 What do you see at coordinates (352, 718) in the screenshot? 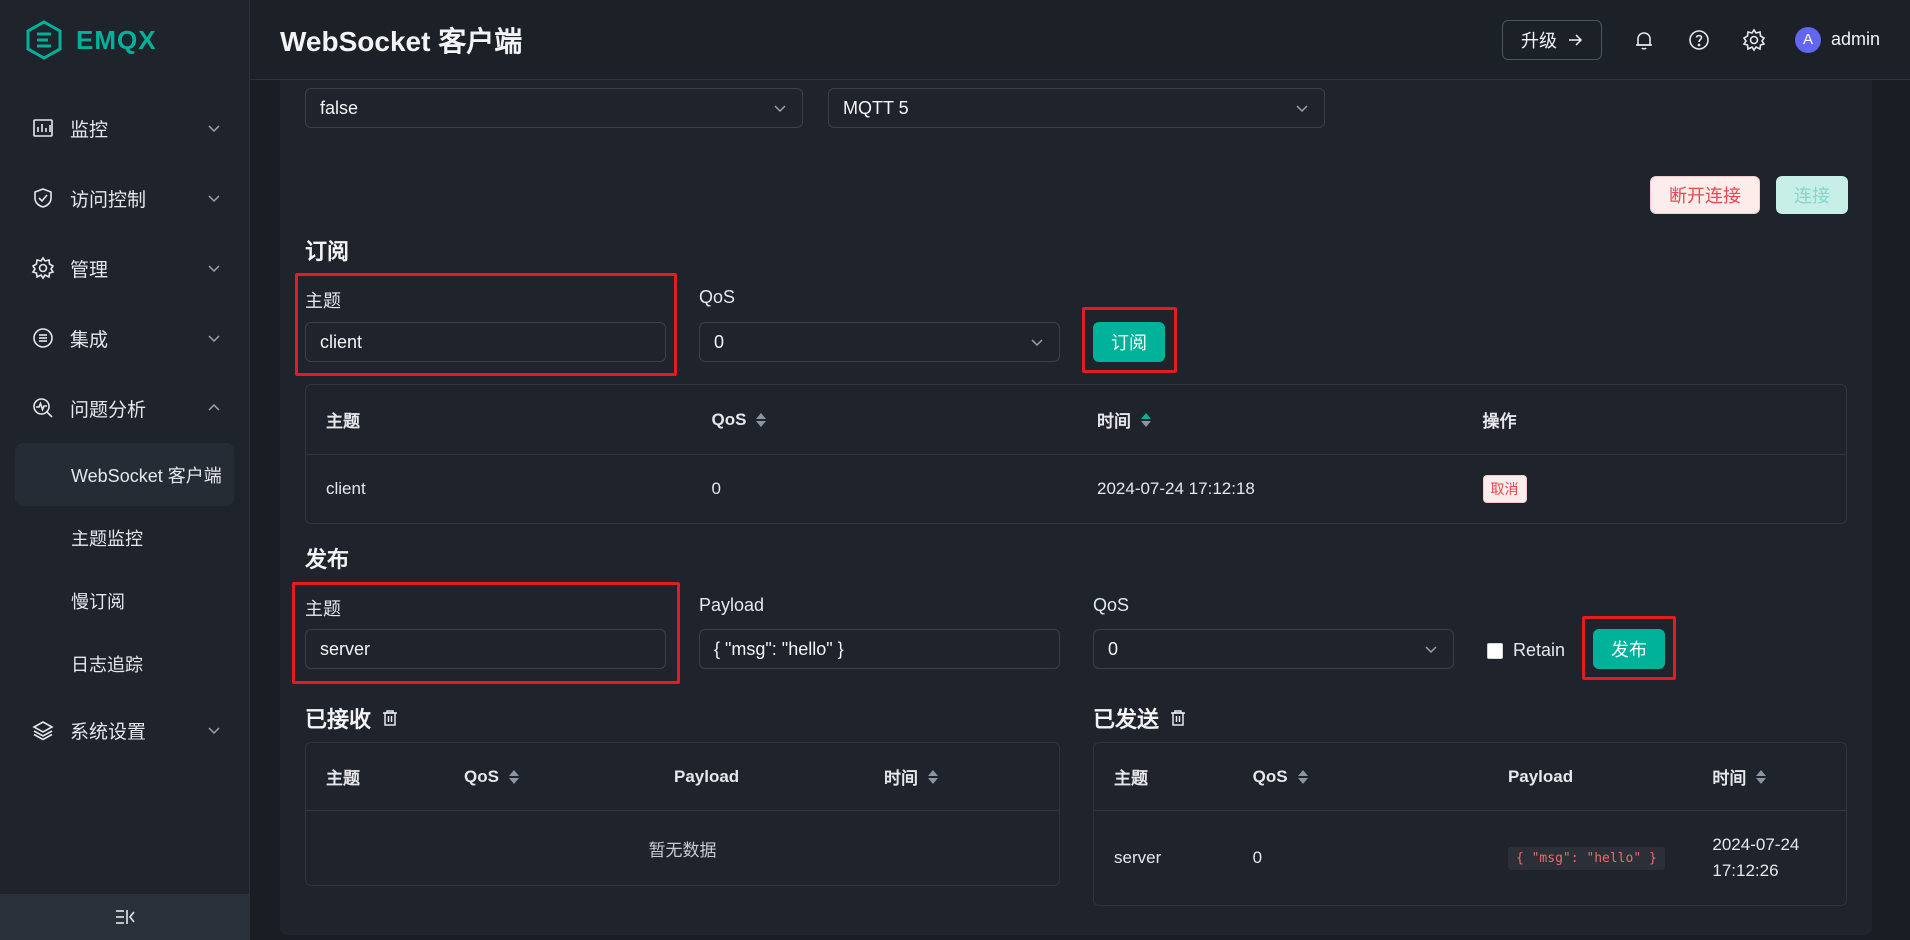
I see `received-section-title: 已接收` at bounding box center [352, 718].